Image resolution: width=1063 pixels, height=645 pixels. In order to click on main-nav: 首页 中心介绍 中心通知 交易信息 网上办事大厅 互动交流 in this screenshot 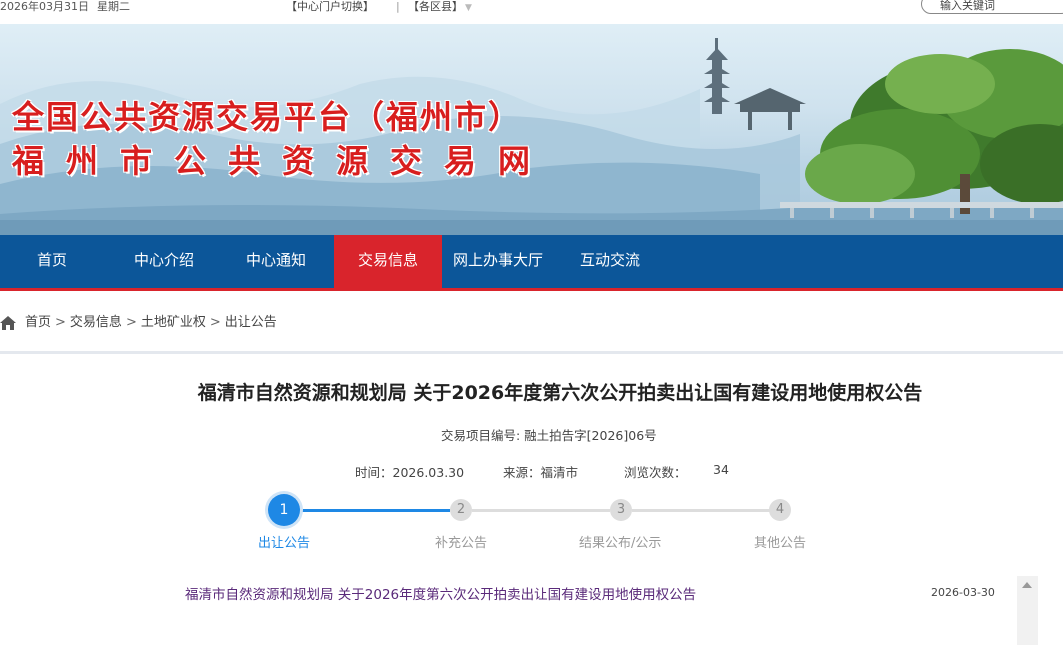, I will do `click(531, 263)`.